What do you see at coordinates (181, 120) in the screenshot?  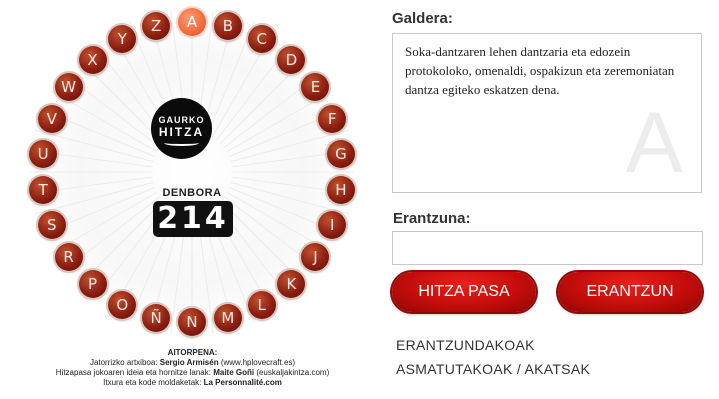 I see `logo-line-1: GAURKO` at bounding box center [181, 120].